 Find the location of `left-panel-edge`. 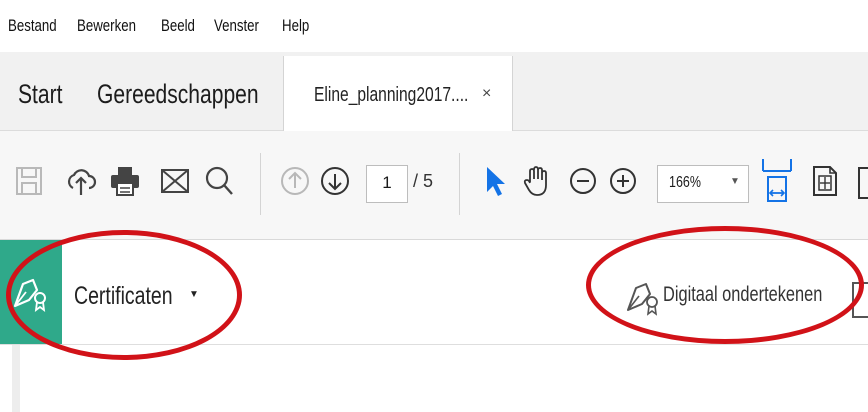

left-panel-edge is located at coordinates (16, 378).